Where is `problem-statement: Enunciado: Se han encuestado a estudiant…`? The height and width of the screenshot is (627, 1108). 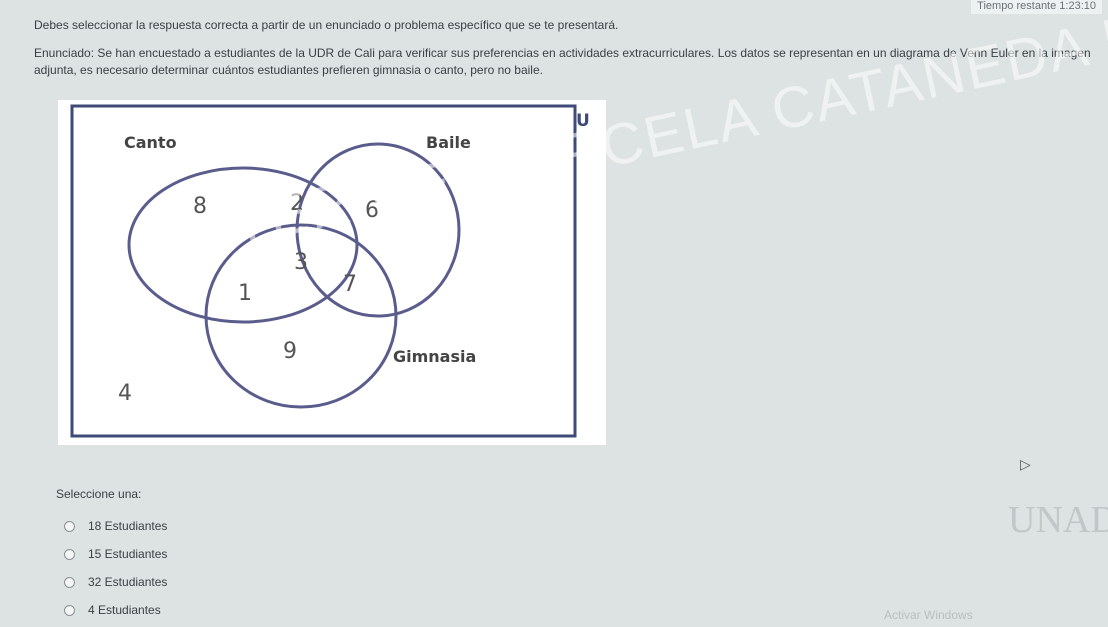 problem-statement: Enunciado: Se han encuestado a estudiant… is located at coordinates (562, 61).